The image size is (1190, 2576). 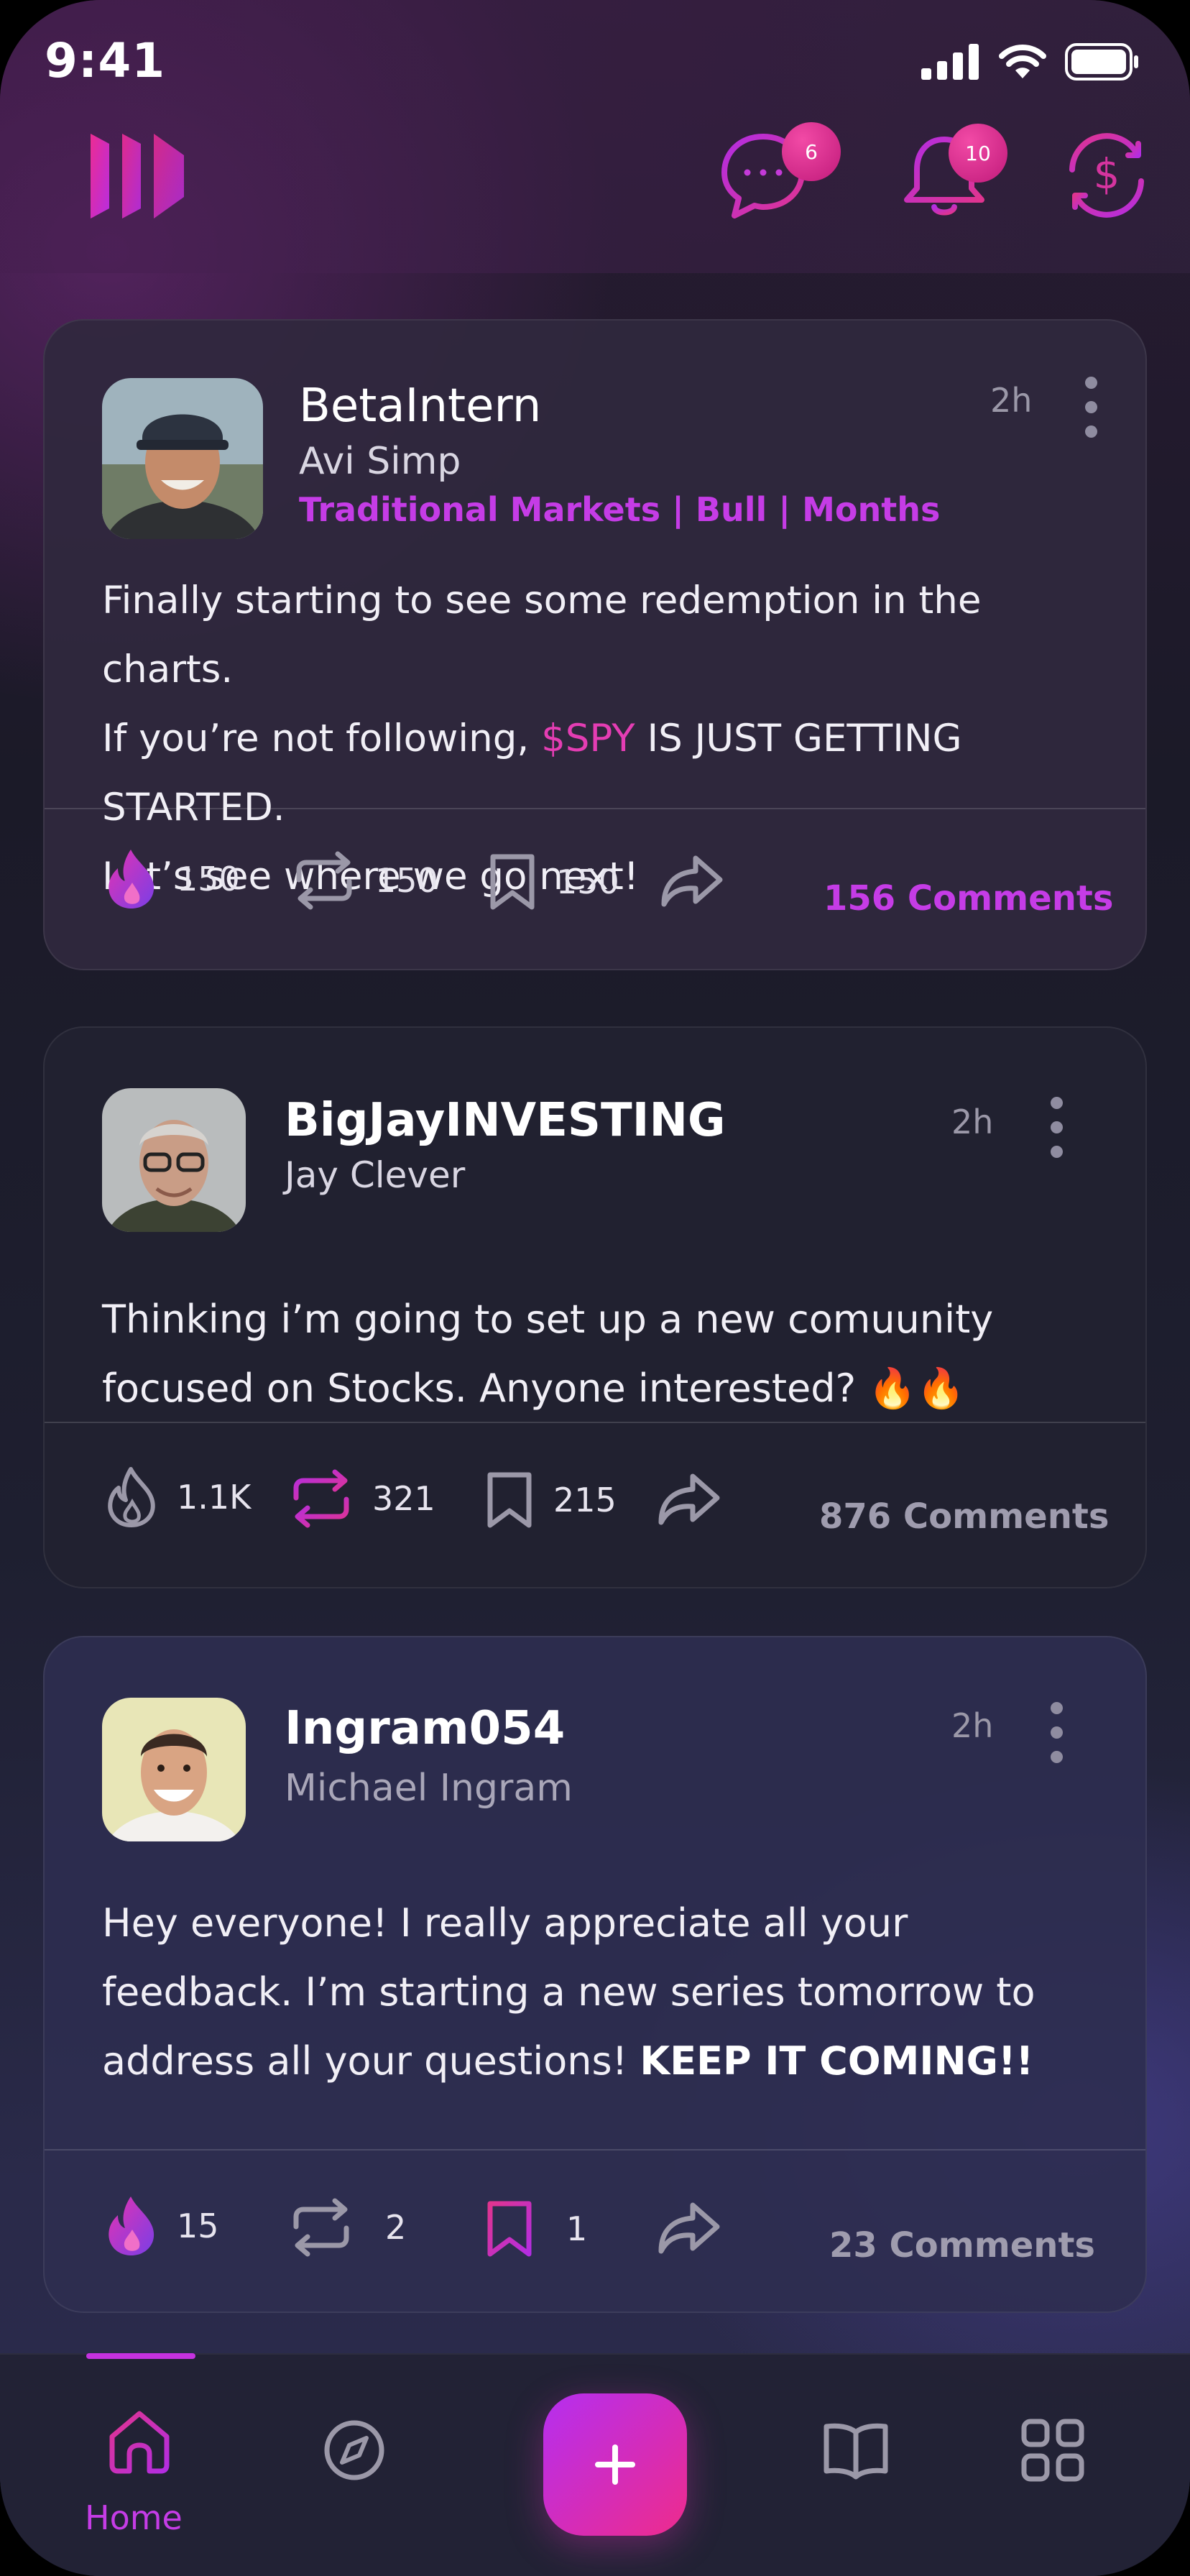 I want to click on status-time: 9:41, so click(x=105, y=60).